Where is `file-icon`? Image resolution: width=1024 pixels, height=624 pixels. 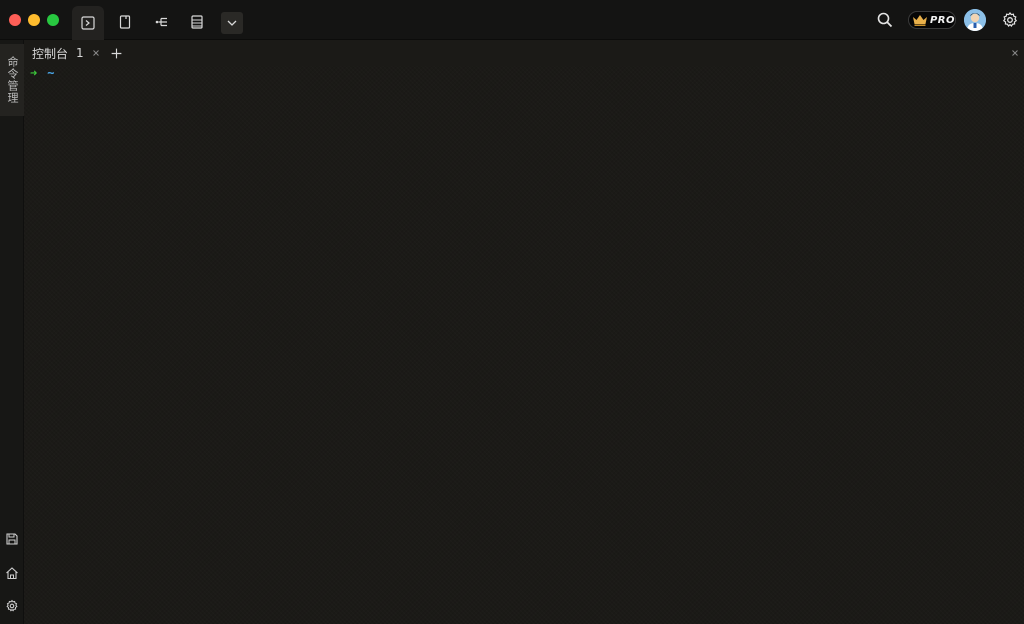 file-icon is located at coordinates (125, 22).